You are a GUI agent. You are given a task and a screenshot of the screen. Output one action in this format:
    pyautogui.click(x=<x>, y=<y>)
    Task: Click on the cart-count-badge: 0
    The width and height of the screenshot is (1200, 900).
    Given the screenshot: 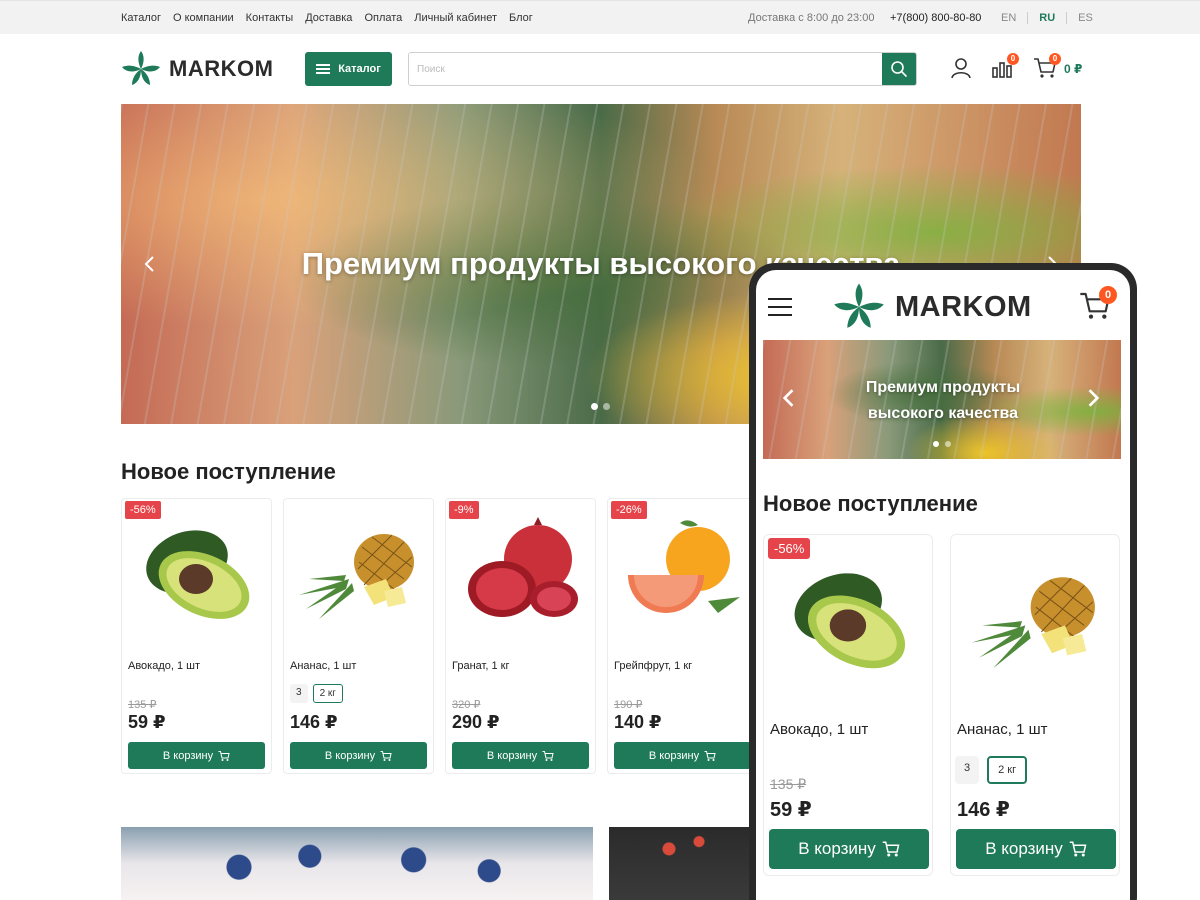 What is the action you would take?
    pyautogui.click(x=1055, y=59)
    